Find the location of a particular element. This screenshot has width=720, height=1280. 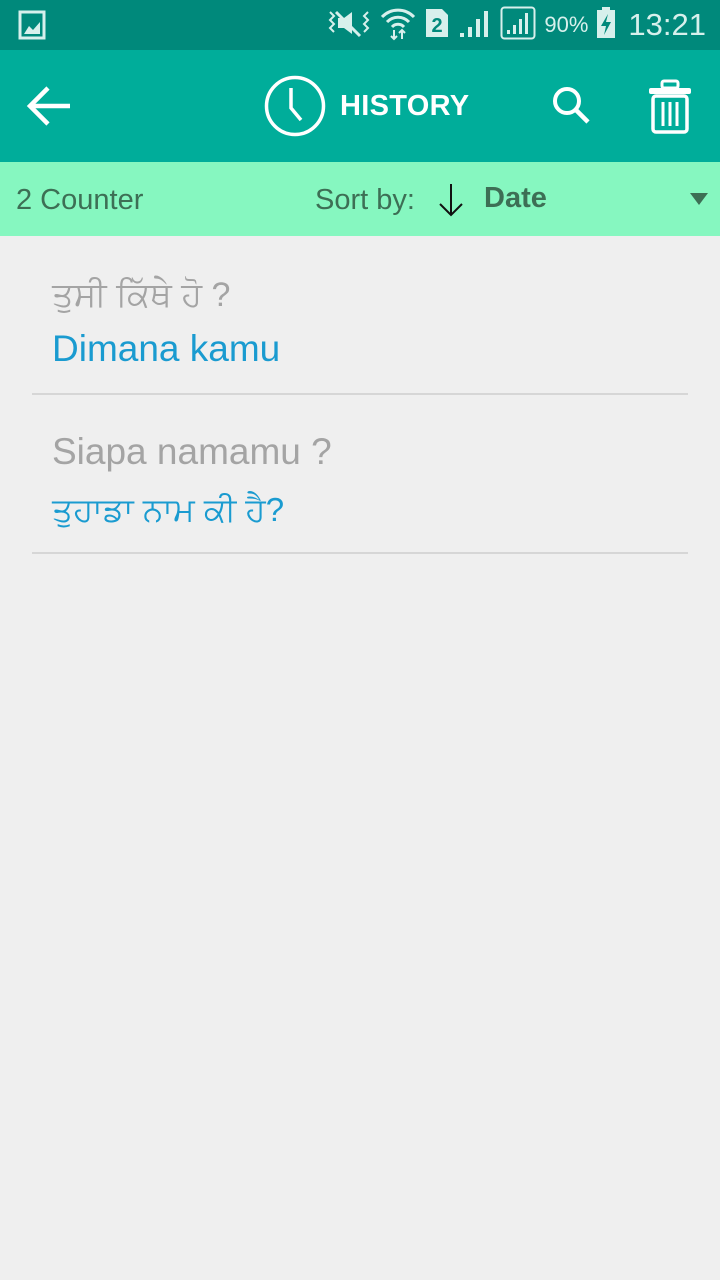

history-item-source: ਤੁਸੀ ਕਿੱਥੇ ਹੋ ? is located at coordinates (141, 295).